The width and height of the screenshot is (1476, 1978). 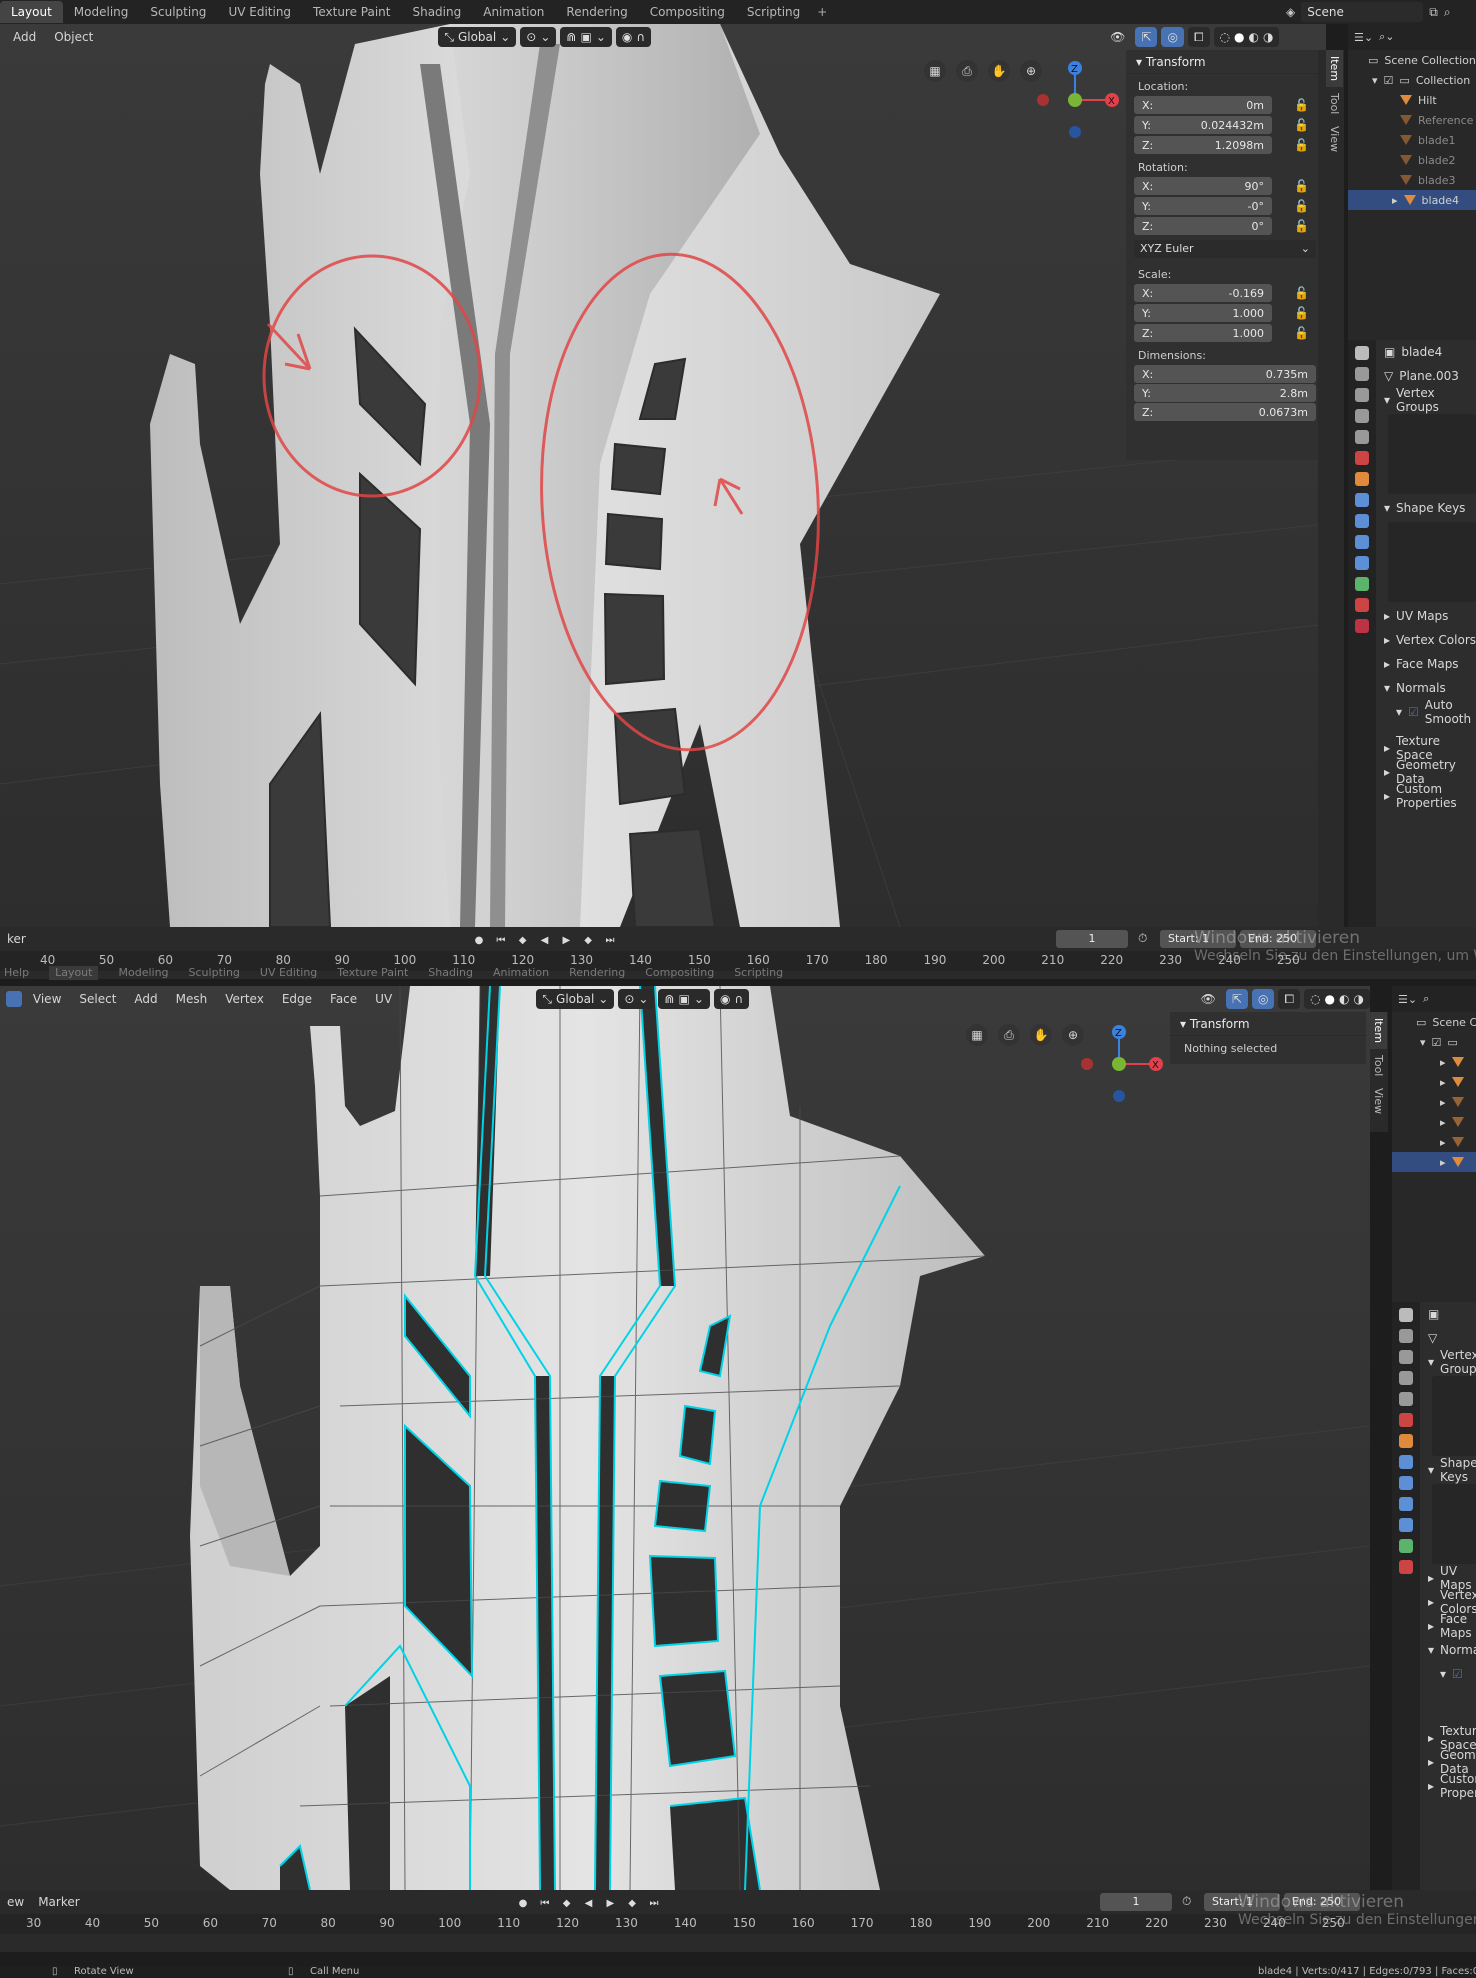 I want to click on section-vertex-colors: ▸ Vertex Colors, so click(x=1426, y=640).